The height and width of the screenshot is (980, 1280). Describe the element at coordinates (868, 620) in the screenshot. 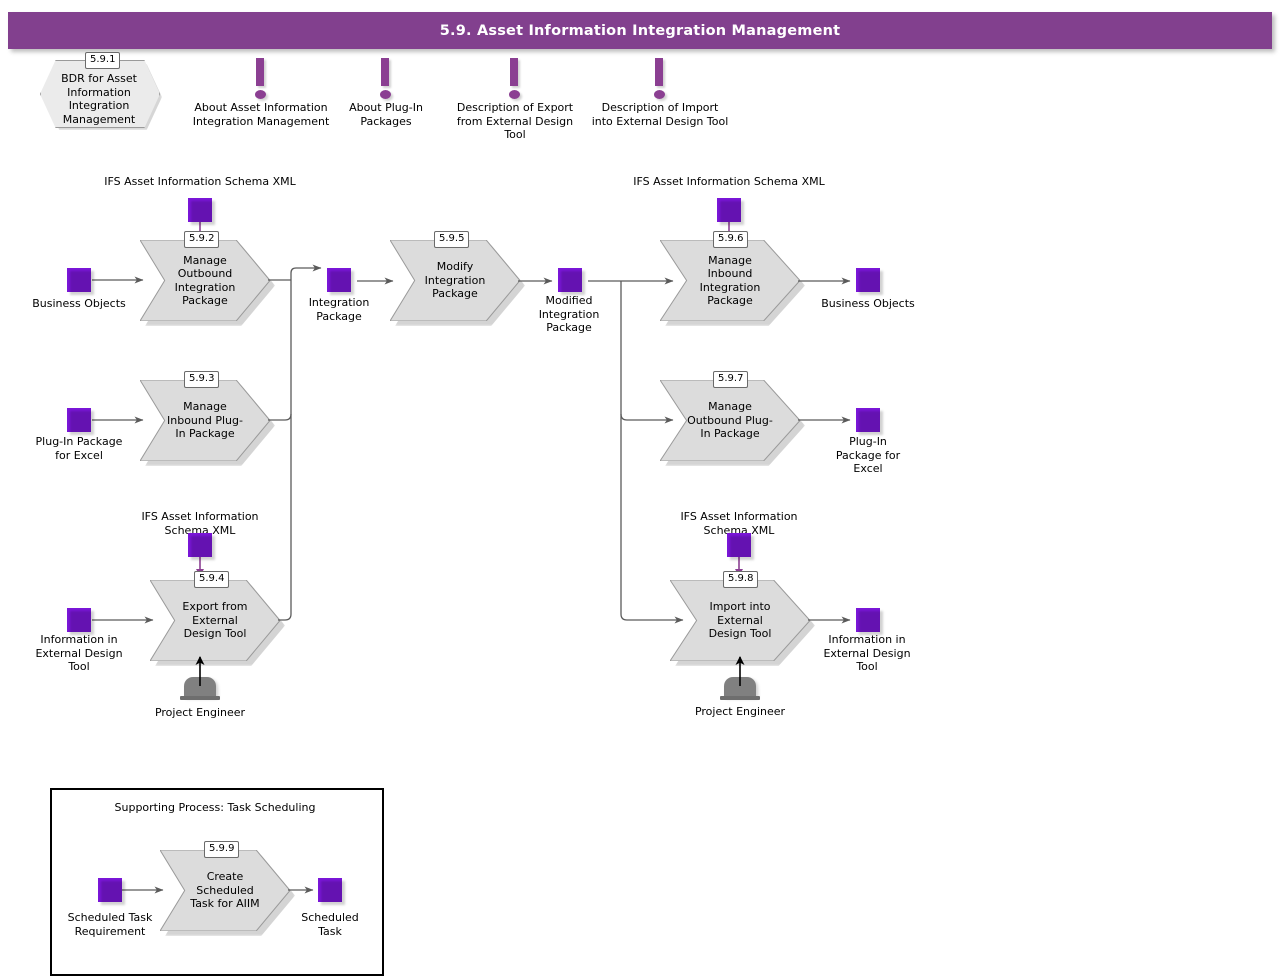

I see `data-node-information-external-out` at that location.